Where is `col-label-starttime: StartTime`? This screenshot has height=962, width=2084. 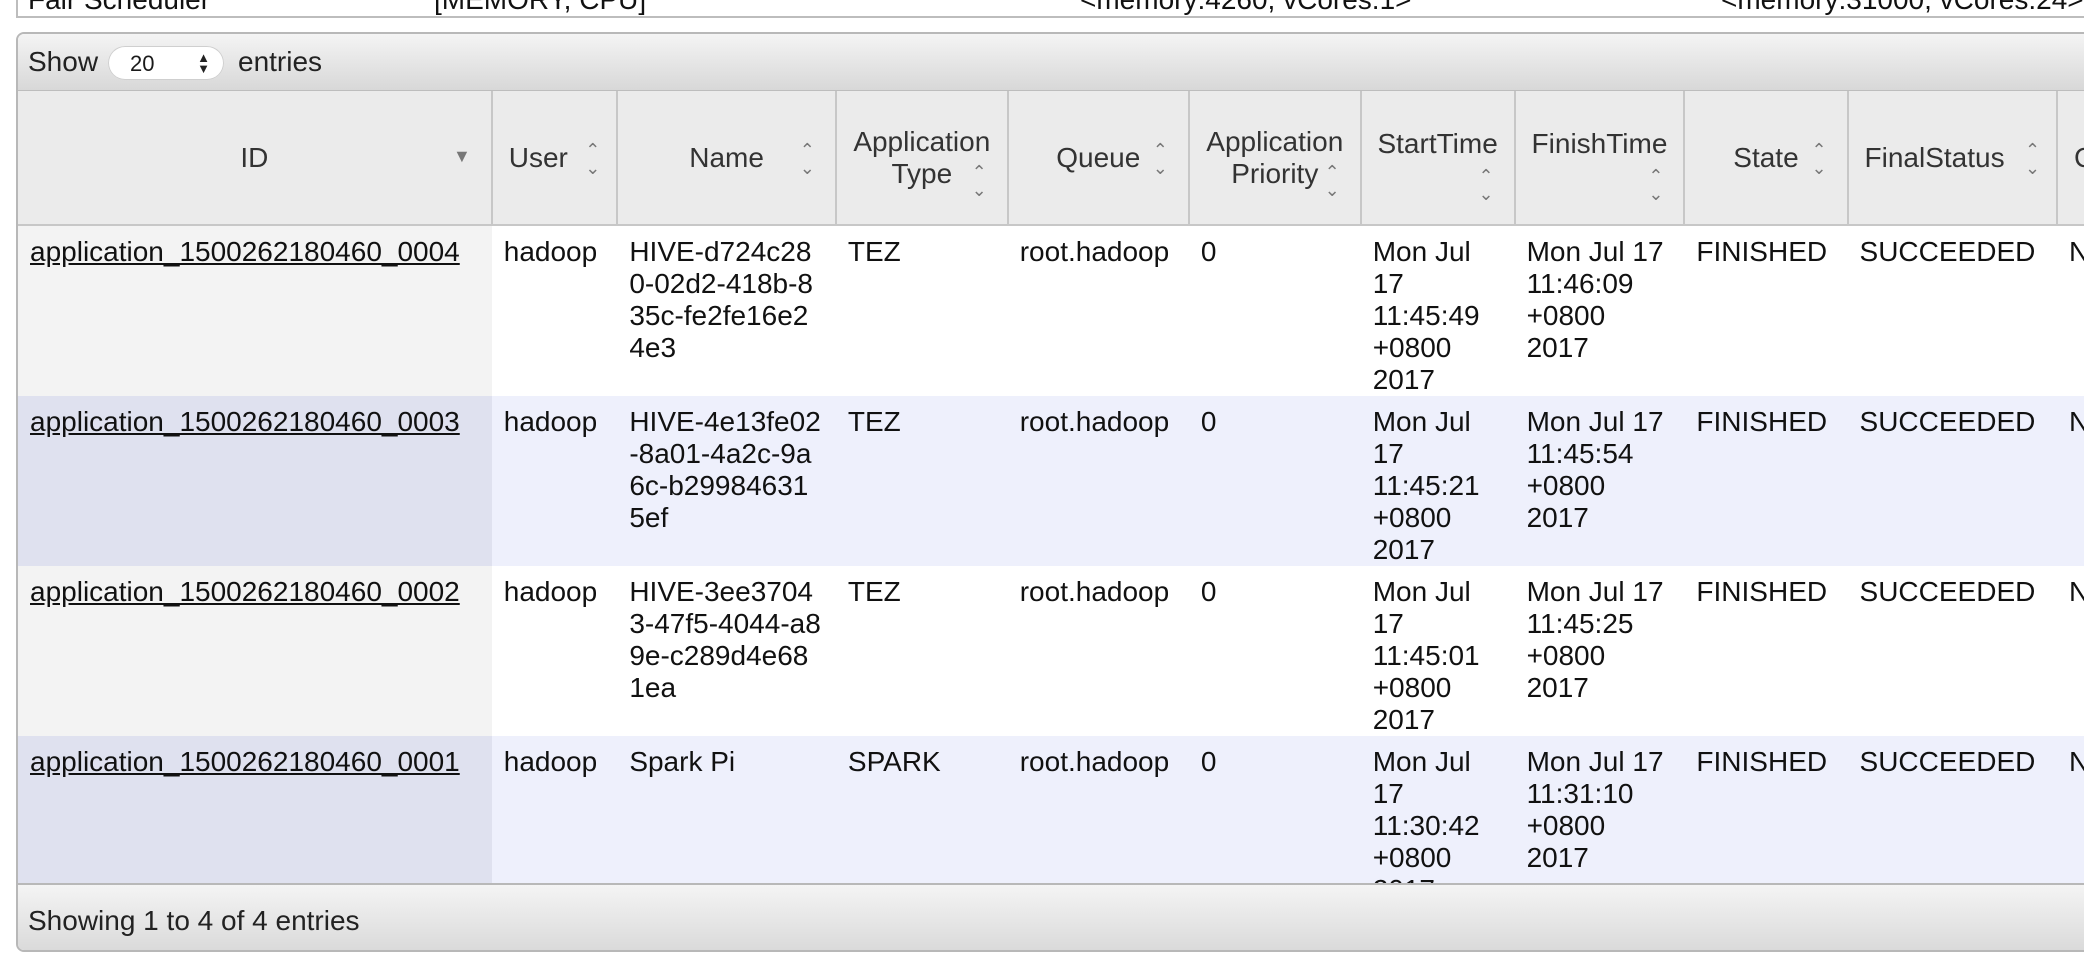
col-label-starttime: StartTime is located at coordinates (1437, 143).